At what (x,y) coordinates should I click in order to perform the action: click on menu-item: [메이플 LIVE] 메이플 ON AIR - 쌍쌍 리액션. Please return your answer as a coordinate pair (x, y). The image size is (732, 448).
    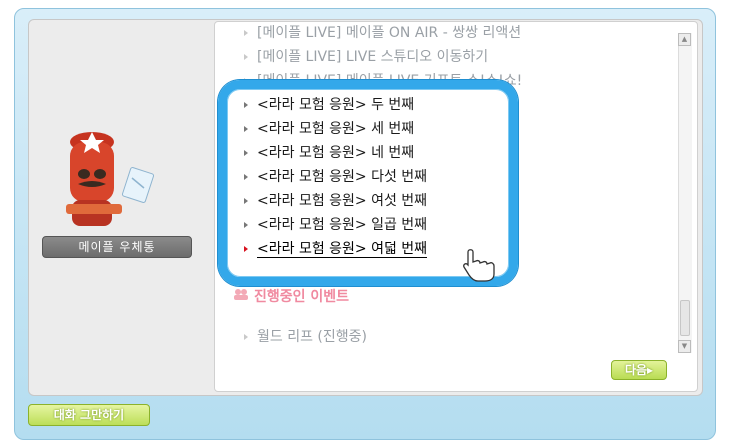
    Looking at the image, I should click on (382, 33).